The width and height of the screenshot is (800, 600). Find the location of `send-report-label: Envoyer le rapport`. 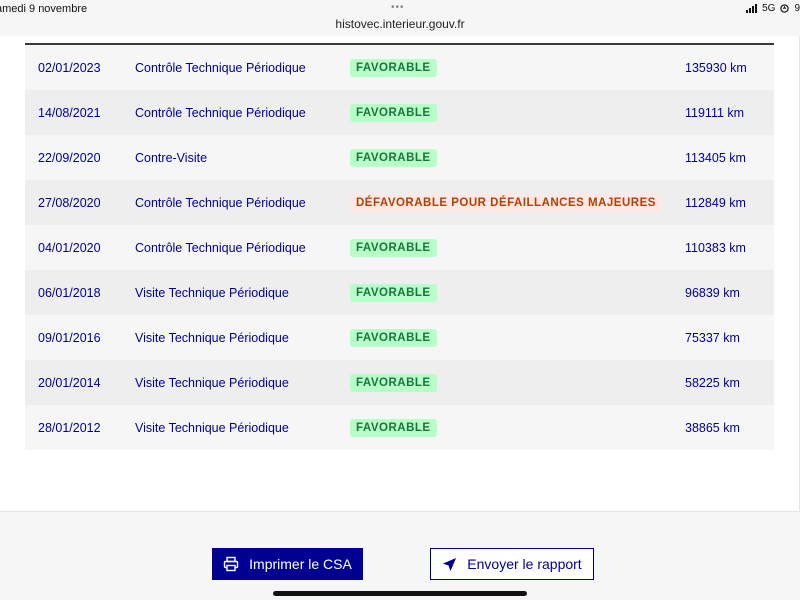

send-report-label: Envoyer le rapport is located at coordinates (524, 564).